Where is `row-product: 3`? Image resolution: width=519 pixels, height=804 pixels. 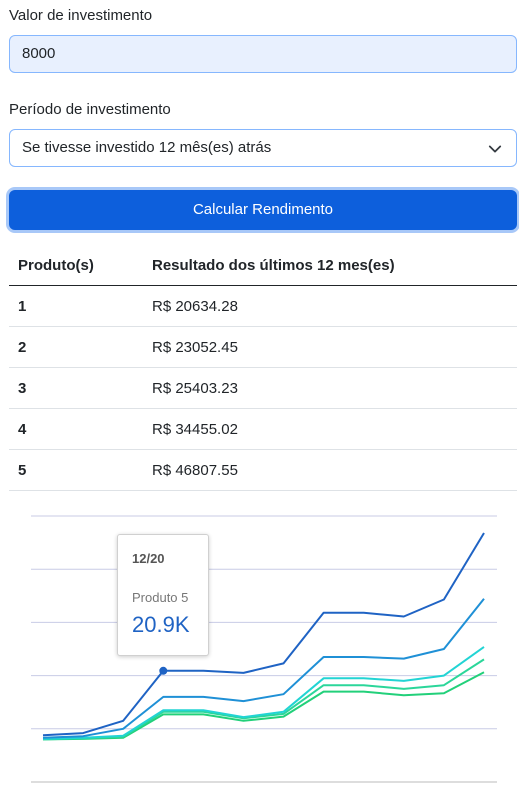
row-product: 3 is located at coordinates (76, 388).